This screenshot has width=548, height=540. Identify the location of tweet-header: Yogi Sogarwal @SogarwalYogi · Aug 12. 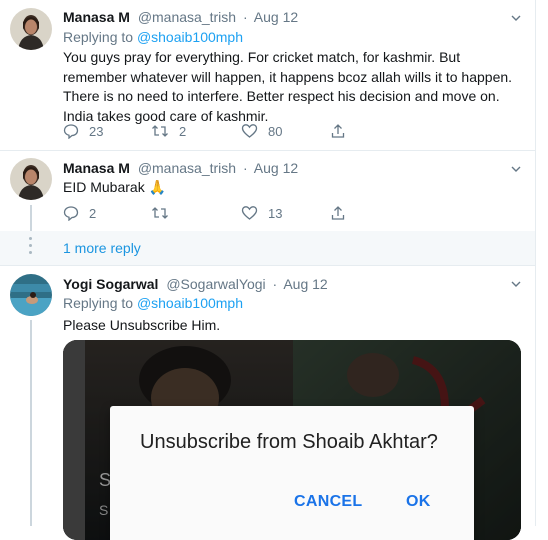
(195, 284).